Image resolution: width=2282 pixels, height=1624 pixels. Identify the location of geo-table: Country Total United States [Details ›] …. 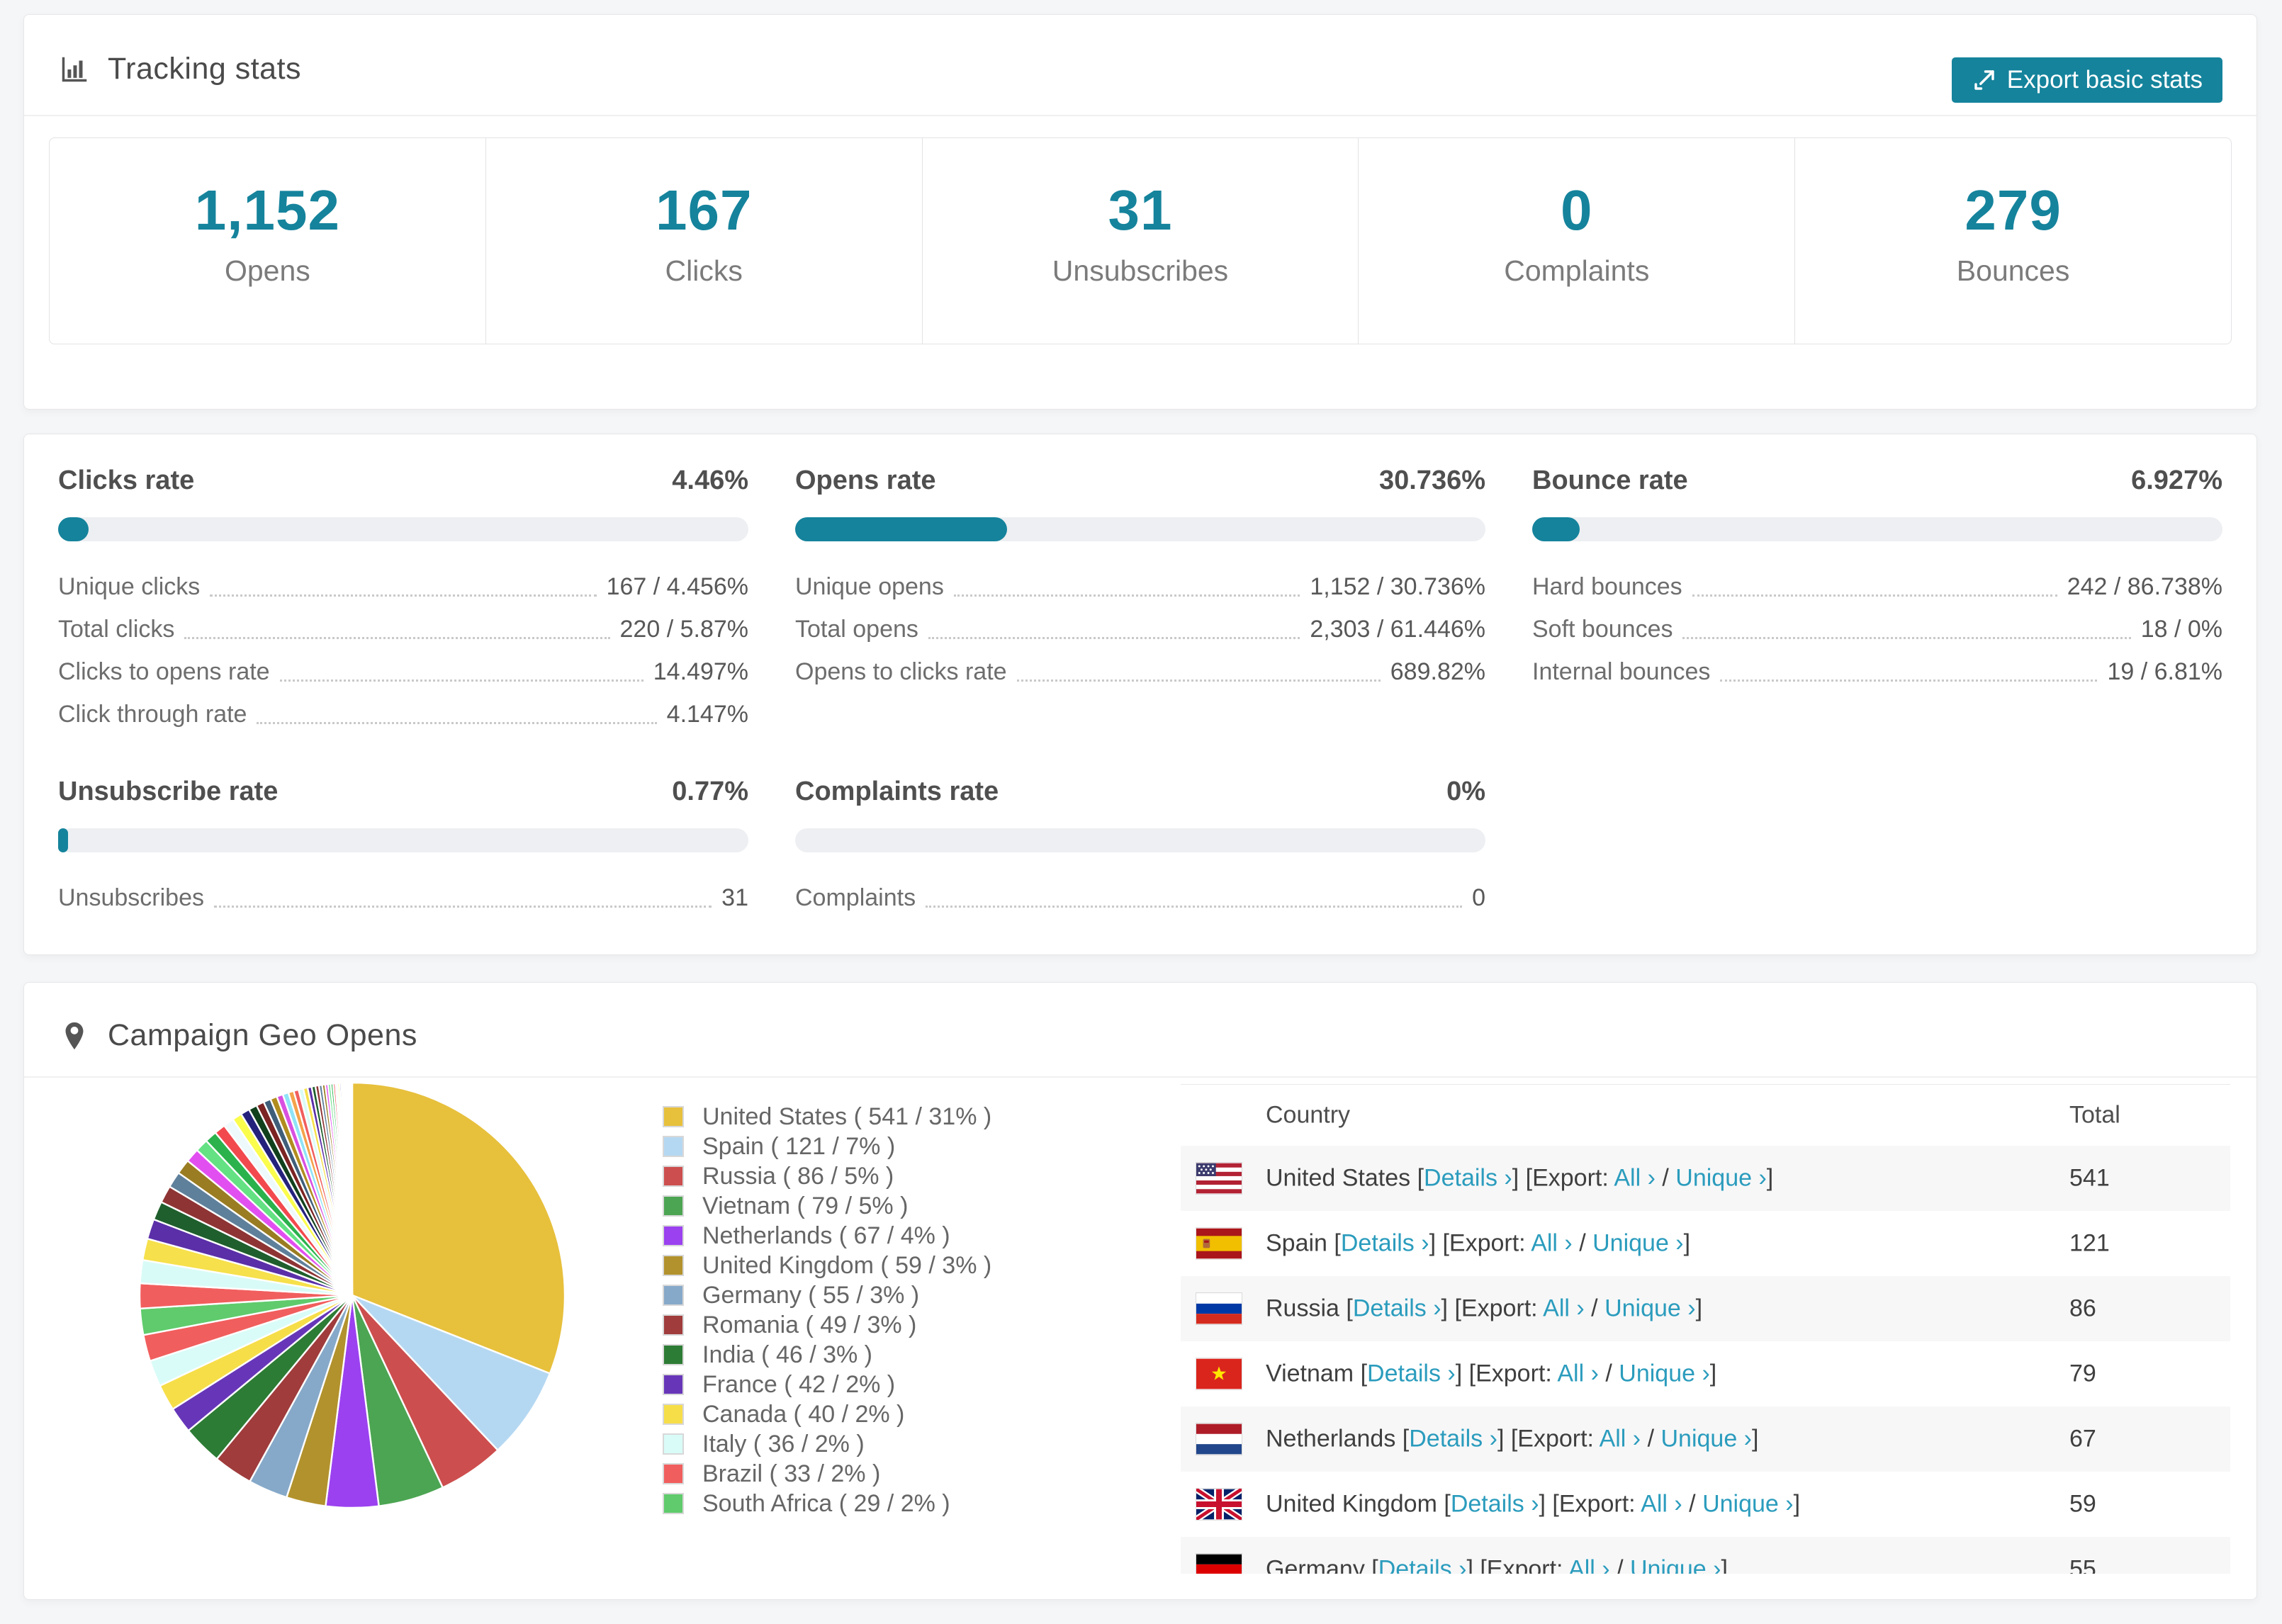
(1706, 1329).